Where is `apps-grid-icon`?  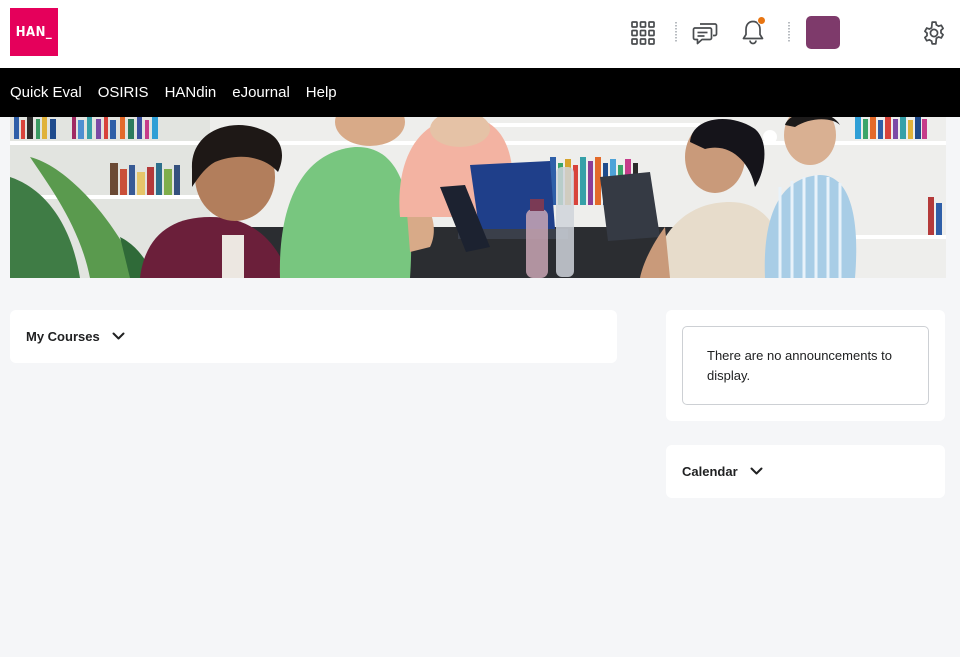
apps-grid-icon is located at coordinates (643, 33).